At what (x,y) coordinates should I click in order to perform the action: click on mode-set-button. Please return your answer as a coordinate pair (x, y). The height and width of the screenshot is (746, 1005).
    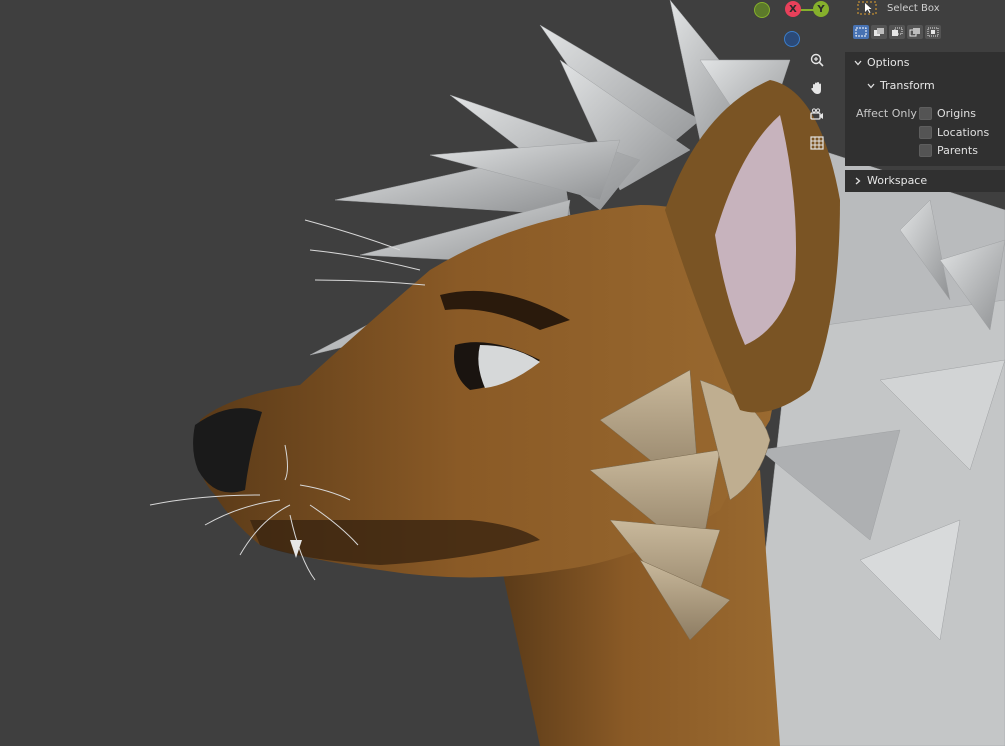
    Looking at the image, I should click on (861, 32).